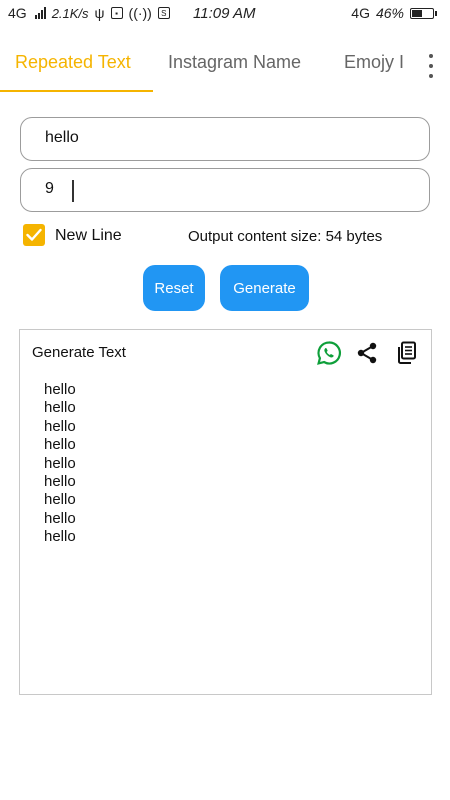  Describe the element at coordinates (389, 13) in the screenshot. I see `battery-percent: 46%` at that location.